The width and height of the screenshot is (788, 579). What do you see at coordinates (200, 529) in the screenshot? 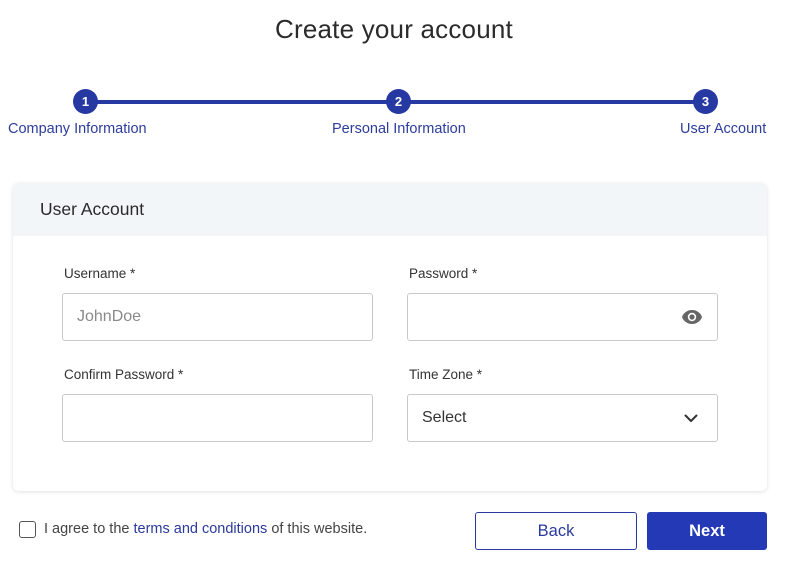
I see `terms-link: terms and conditions` at bounding box center [200, 529].